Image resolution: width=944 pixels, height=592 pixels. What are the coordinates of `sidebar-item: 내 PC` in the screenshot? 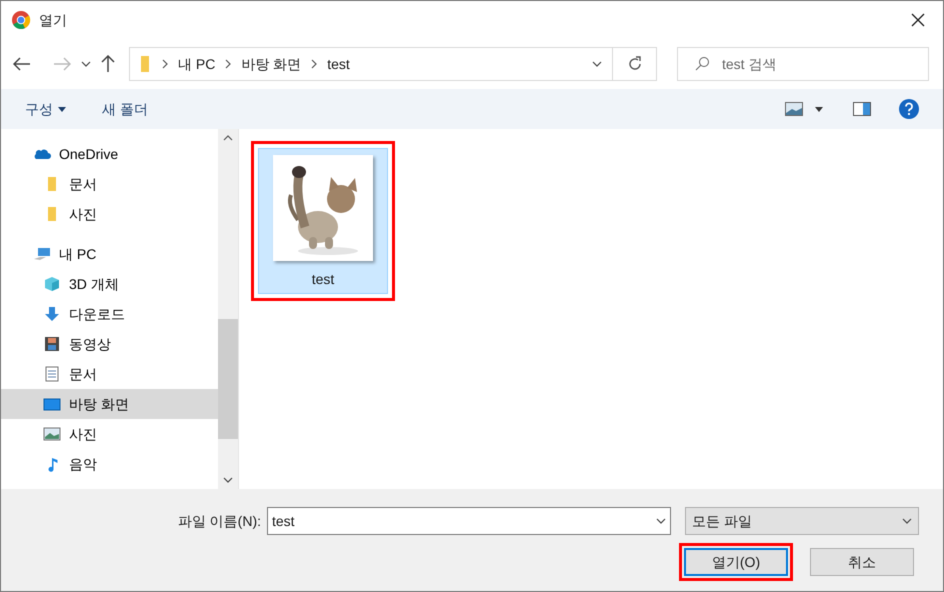 It's located at (109, 254).